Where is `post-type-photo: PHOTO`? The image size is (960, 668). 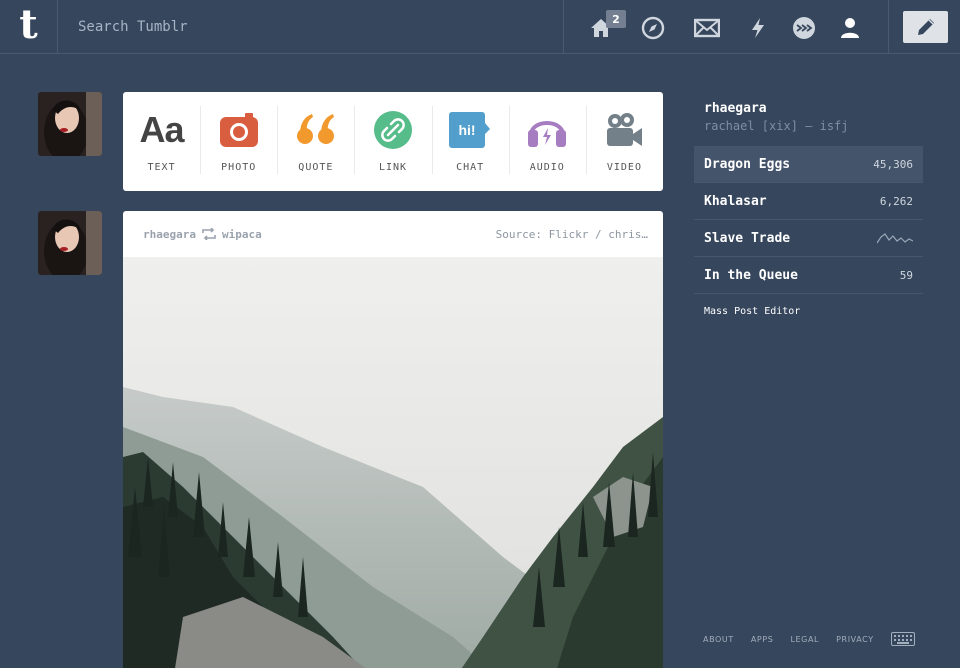
post-type-photo: PHOTO is located at coordinates (238, 141).